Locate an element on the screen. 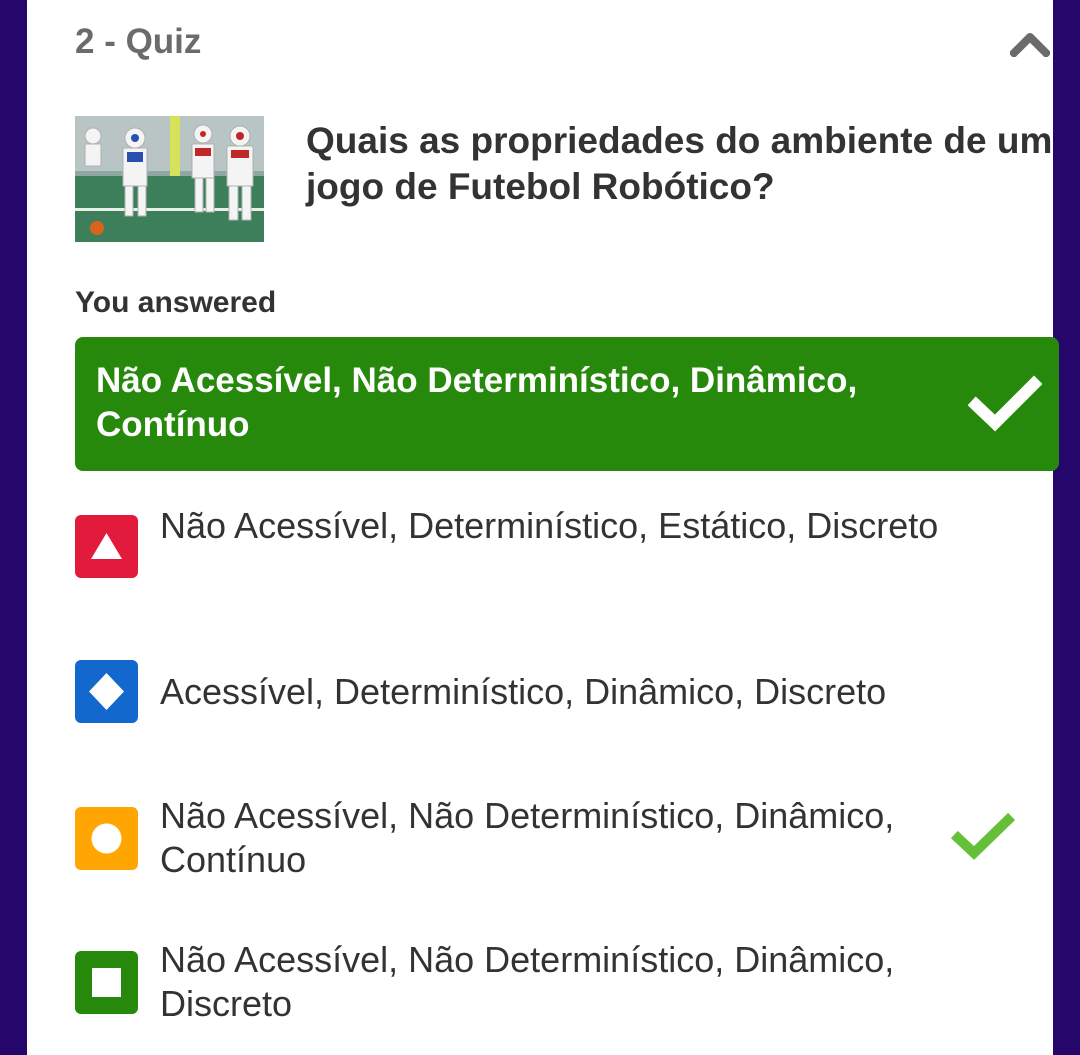 The height and width of the screenshot is (1055, 1080). triangle-icon is located at coordinates (106, 546).